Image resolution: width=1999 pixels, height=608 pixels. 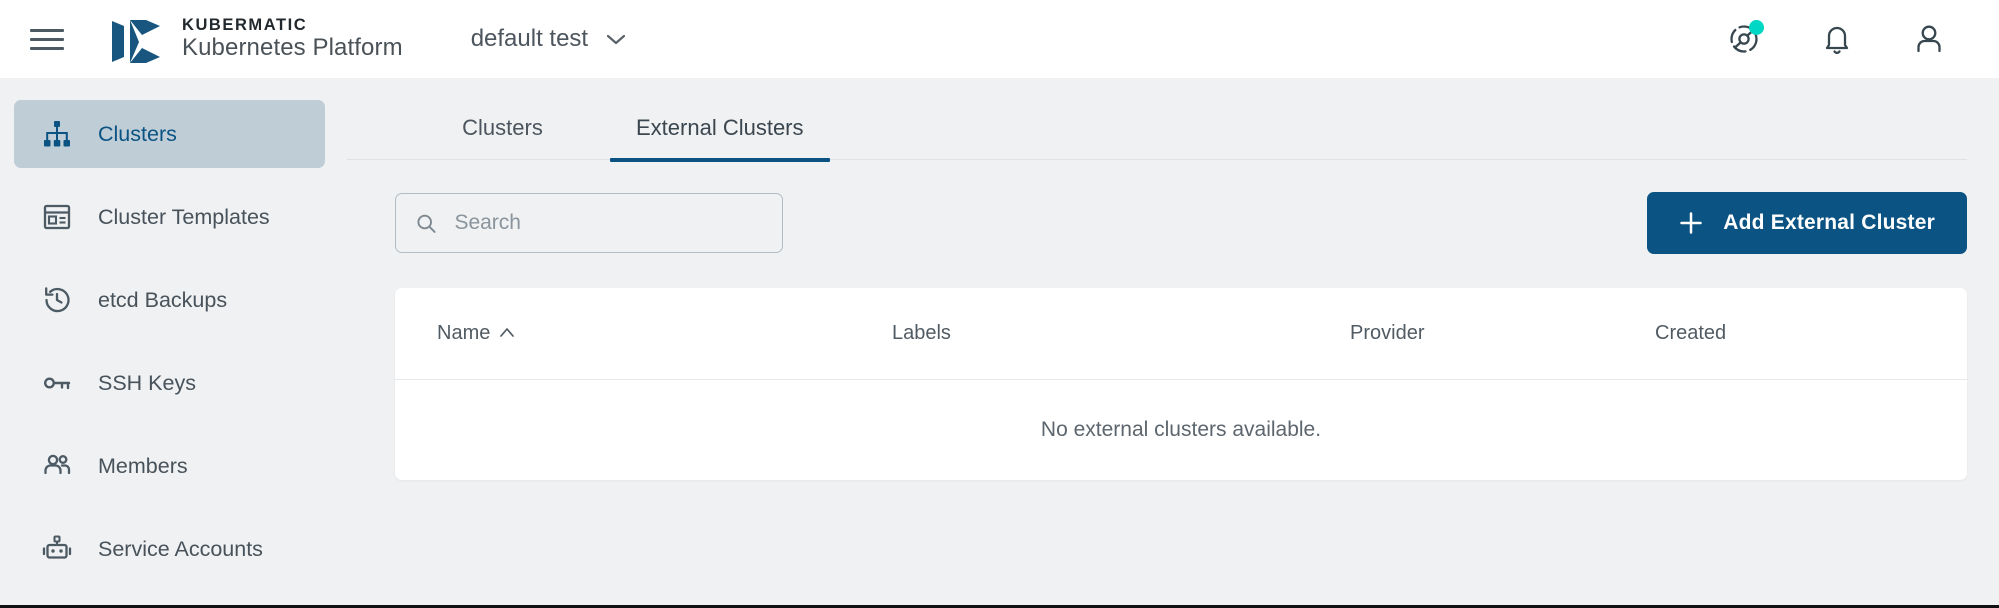 What do you see at coordinates (1502, 333) in the screenshot?
I see `column-header-provider: Provider` at bounding box center [1502, 333].